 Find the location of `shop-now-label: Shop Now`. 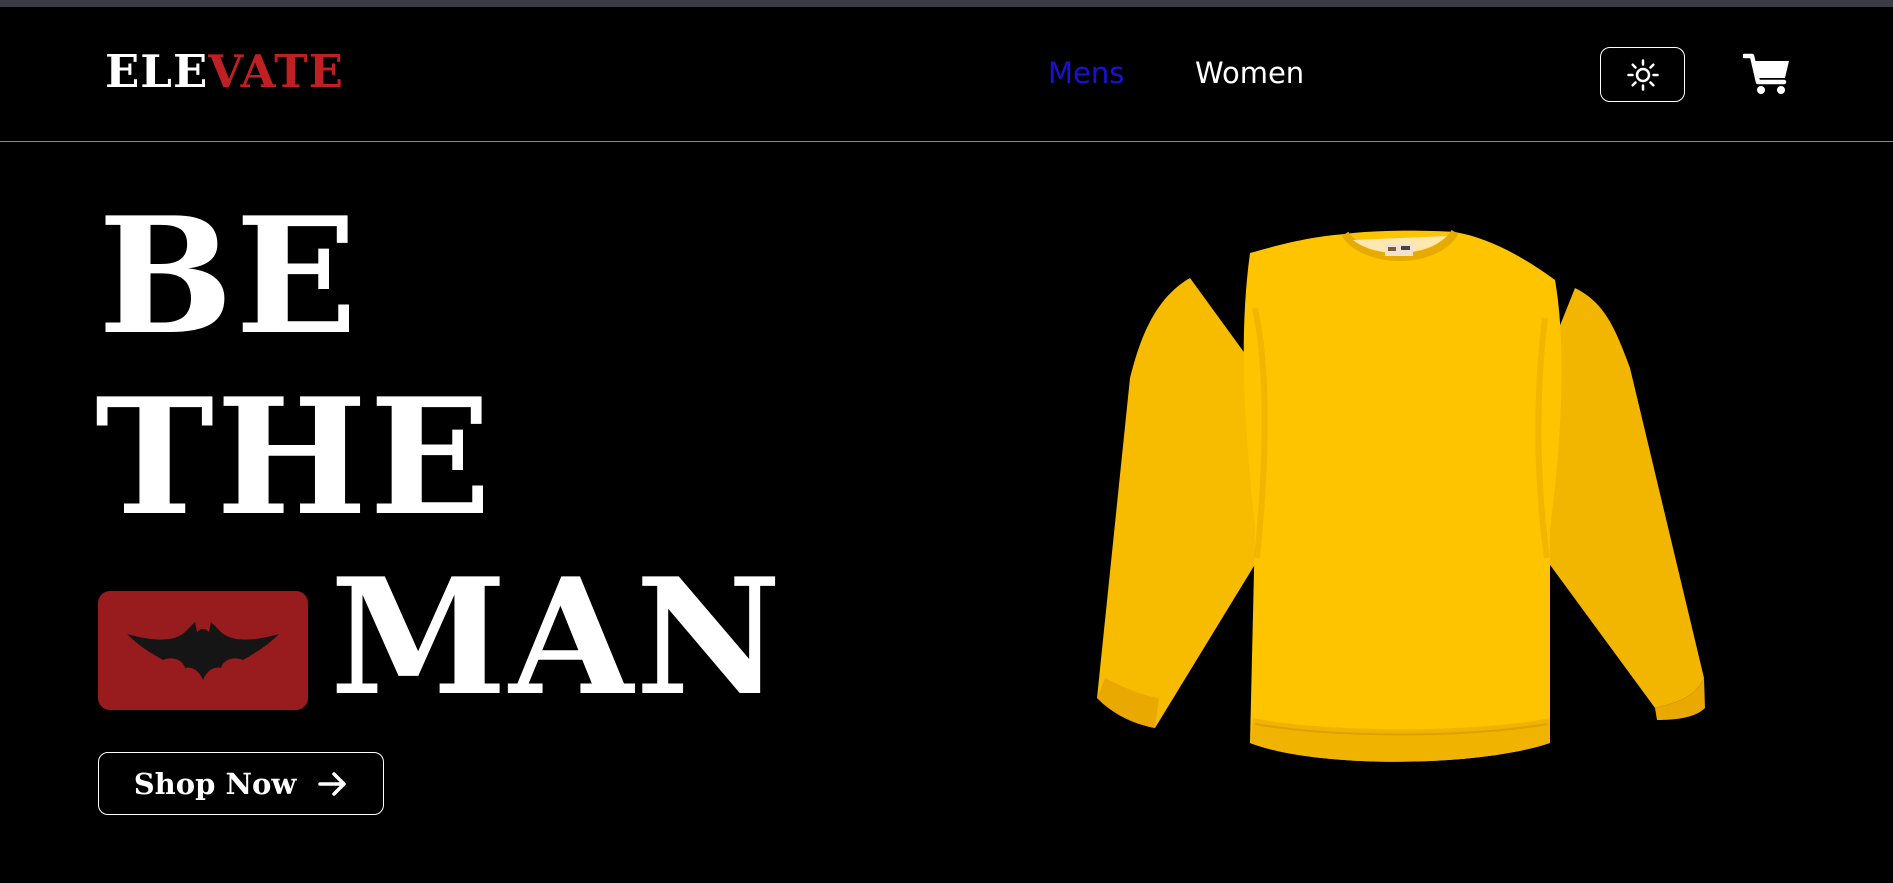

shop-now-label: Shop Now is located at coordinates (215, 783).